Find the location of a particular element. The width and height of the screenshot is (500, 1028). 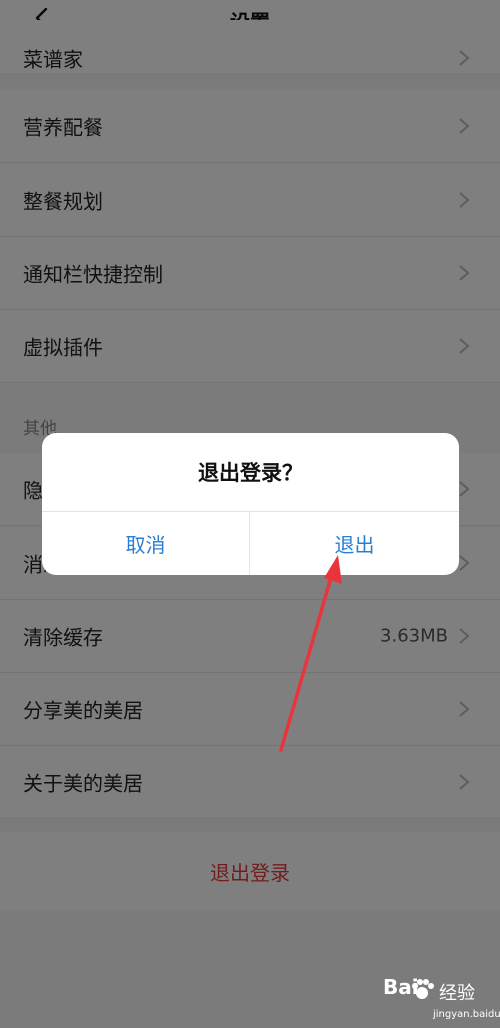

logout-confirm-dialog: 退出登录？ 取消 退出 is located at coordinates (250, 504).